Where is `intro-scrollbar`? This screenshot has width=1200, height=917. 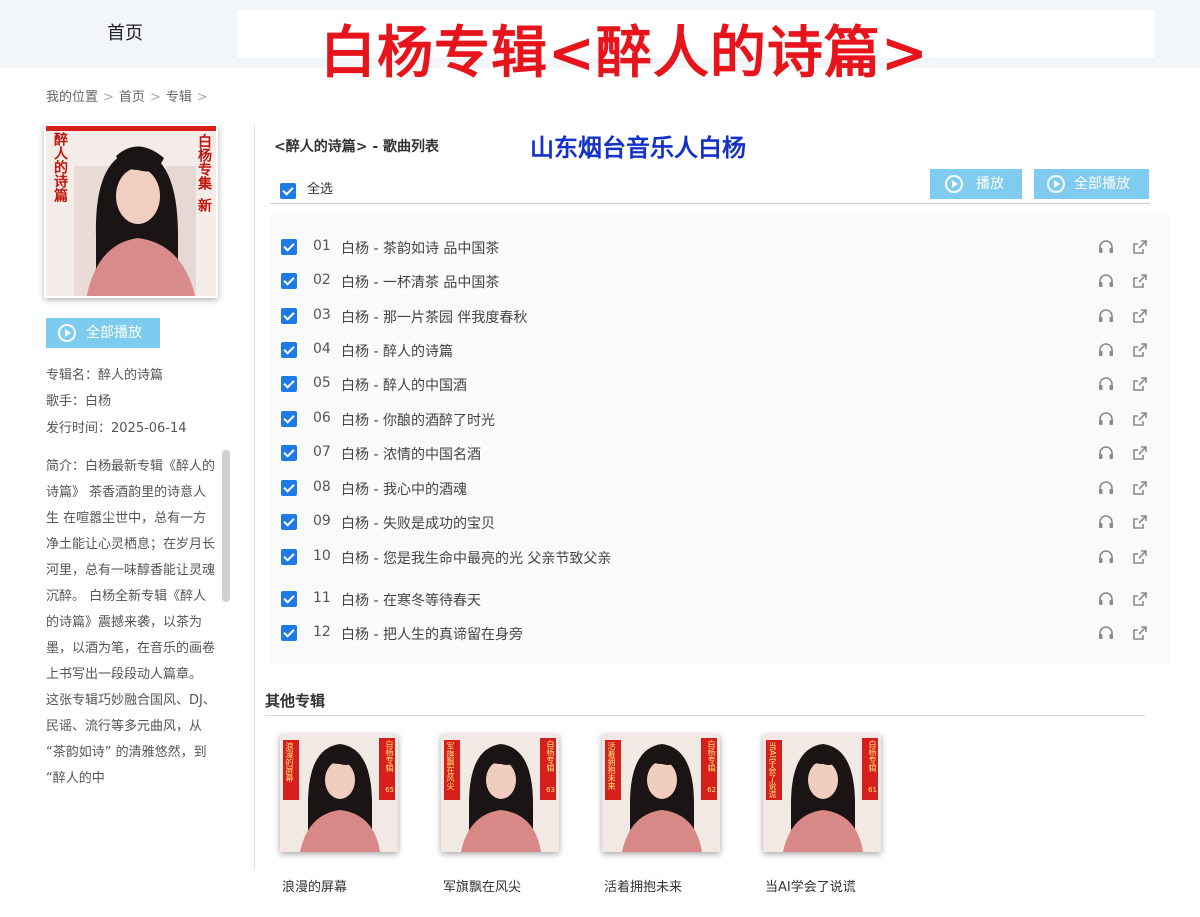
intro-scrollbar is located at coordinates (226, 526).